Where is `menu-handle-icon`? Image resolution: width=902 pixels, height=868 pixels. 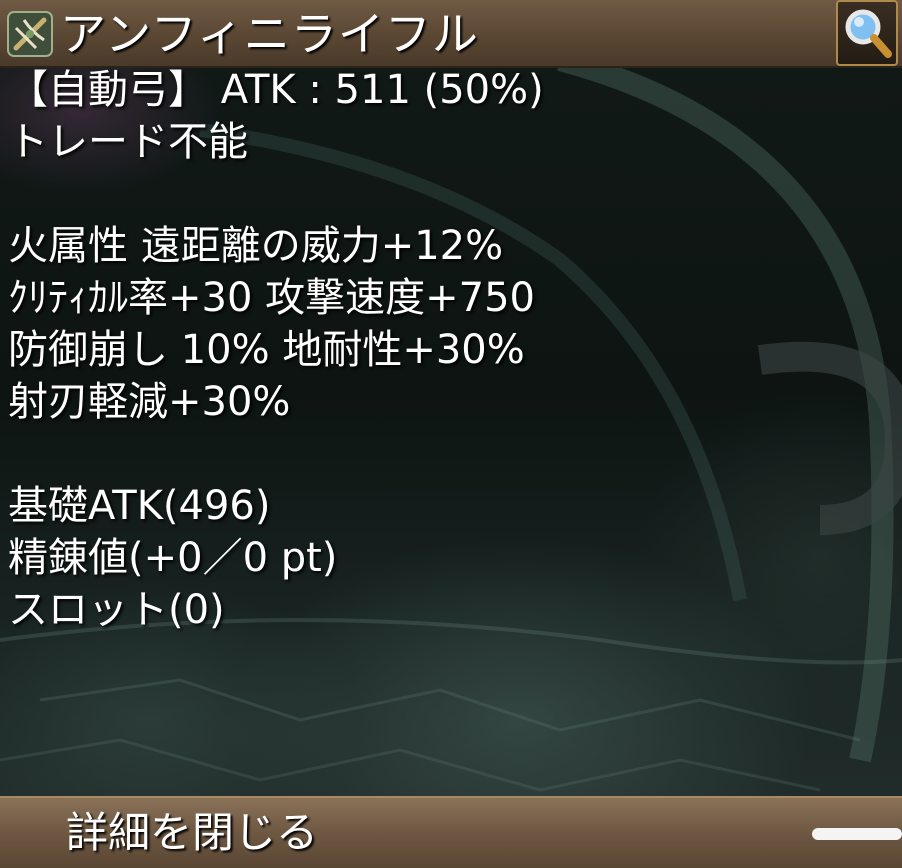 menu-handle-icon is located at coordinates (857, 834).